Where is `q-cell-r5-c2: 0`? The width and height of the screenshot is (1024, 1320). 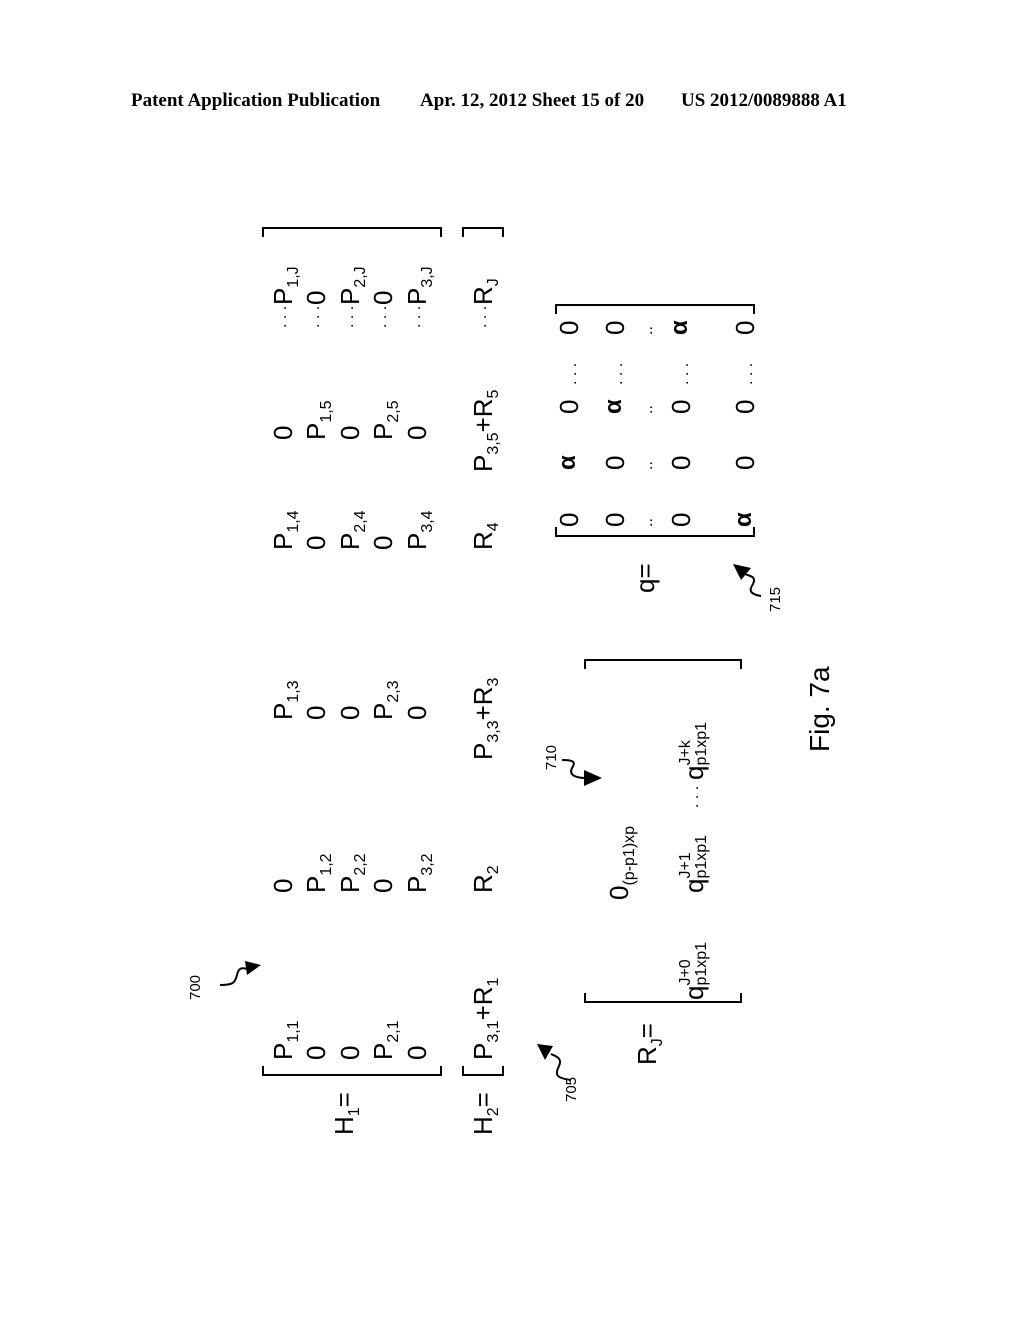 q-cell-r5-c2: 0 is located at coordinates (745, 462).